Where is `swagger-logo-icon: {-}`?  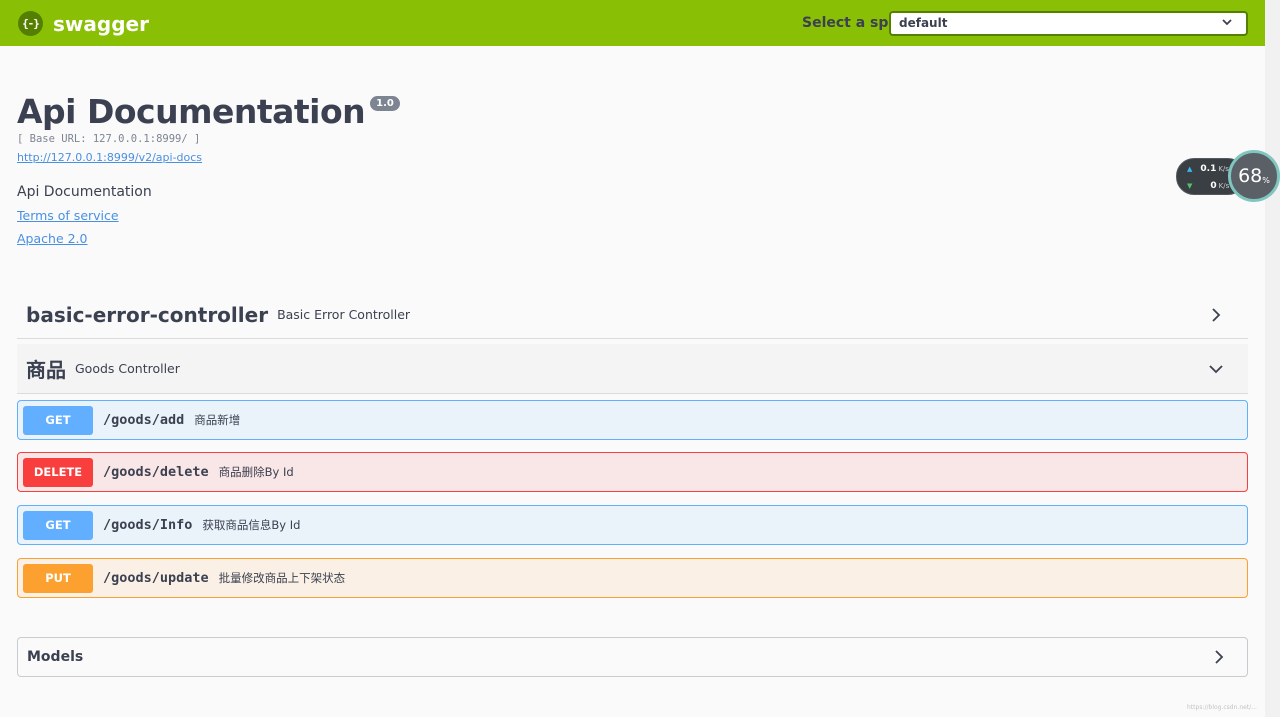 swagger-logo-icon: {-} is located at coordinates (30, 23).